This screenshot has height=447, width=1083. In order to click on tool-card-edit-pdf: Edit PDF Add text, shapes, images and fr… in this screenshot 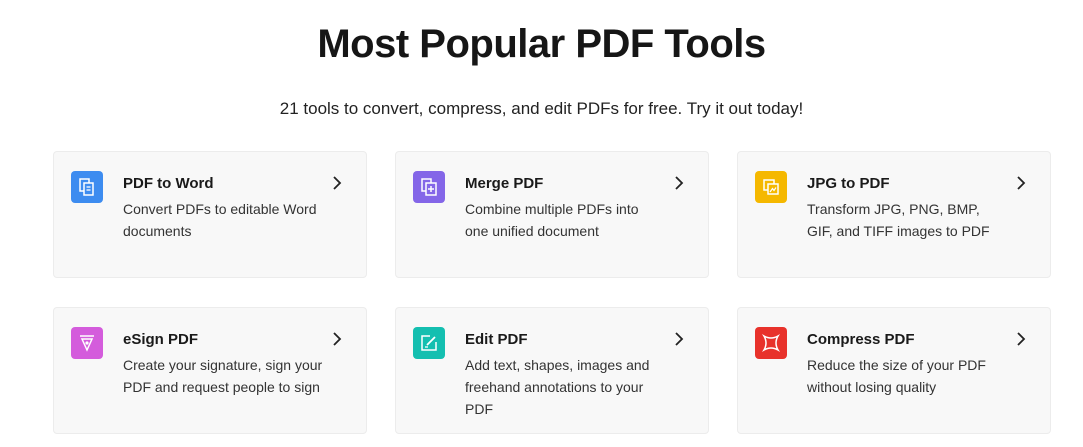, I will do `click(552, 370)`.